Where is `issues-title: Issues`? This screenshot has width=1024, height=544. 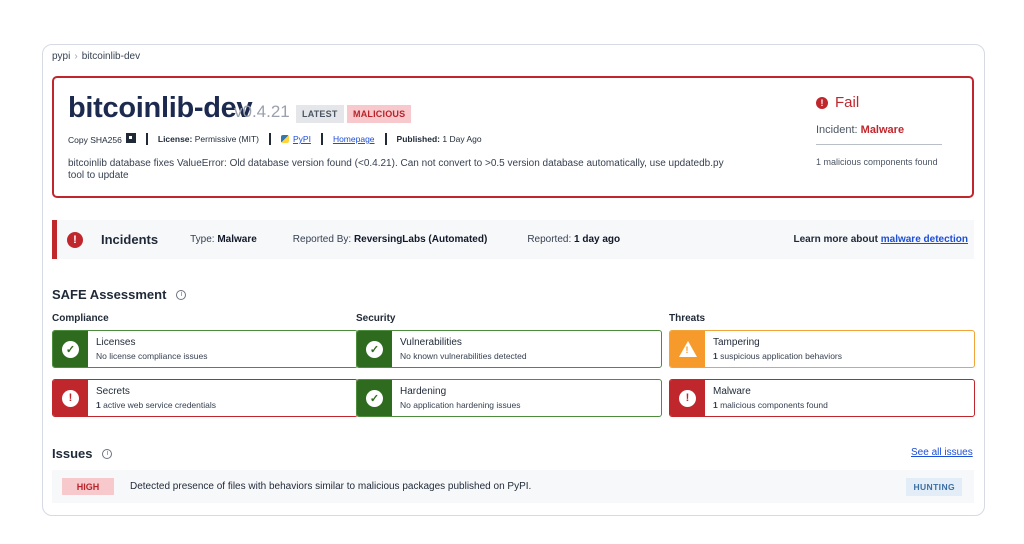
issues-title: Issues is located at coordinates (72, 453).